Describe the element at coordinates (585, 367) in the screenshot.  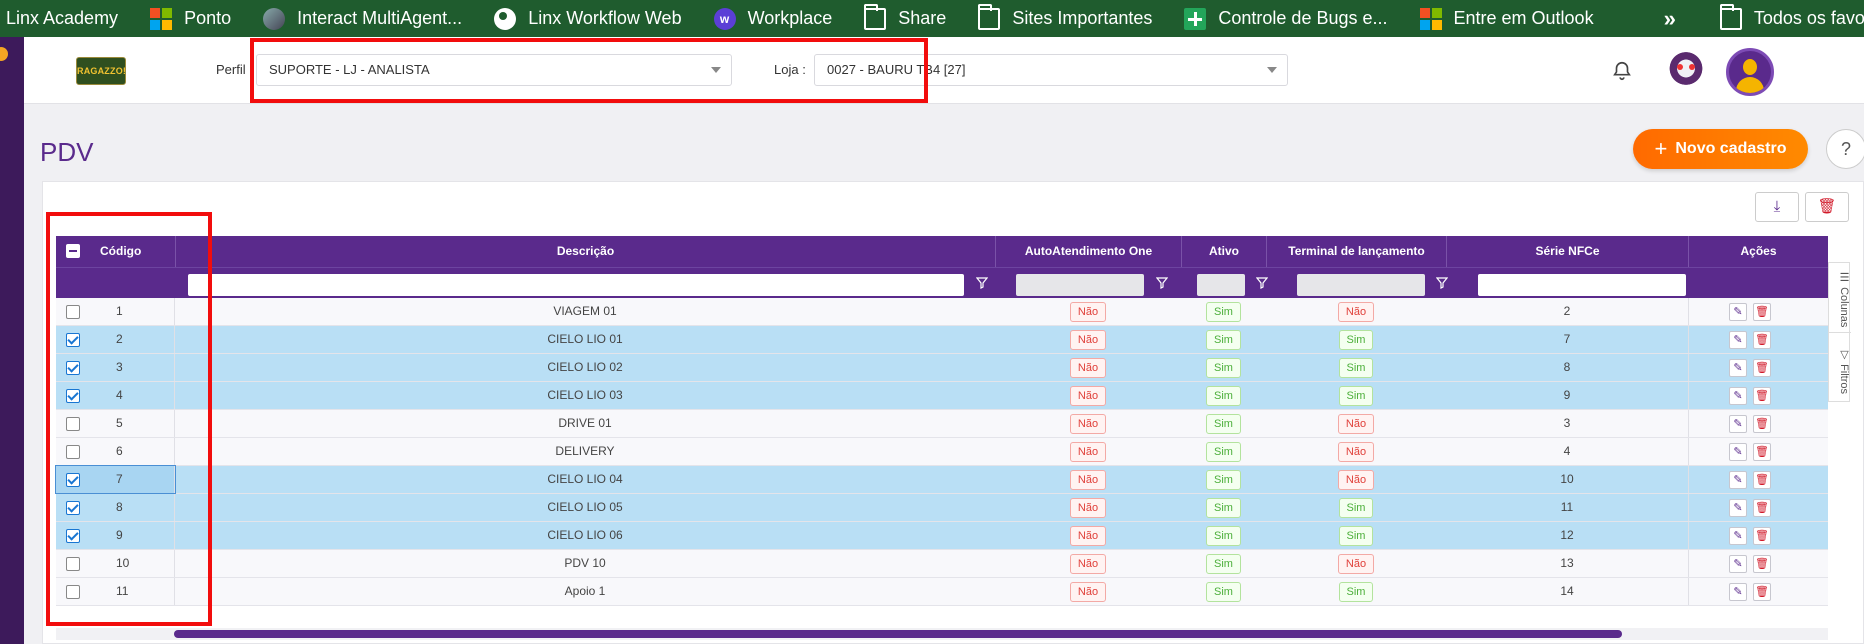
I see `cell-descricao: CIELO LIO 02` at that location.